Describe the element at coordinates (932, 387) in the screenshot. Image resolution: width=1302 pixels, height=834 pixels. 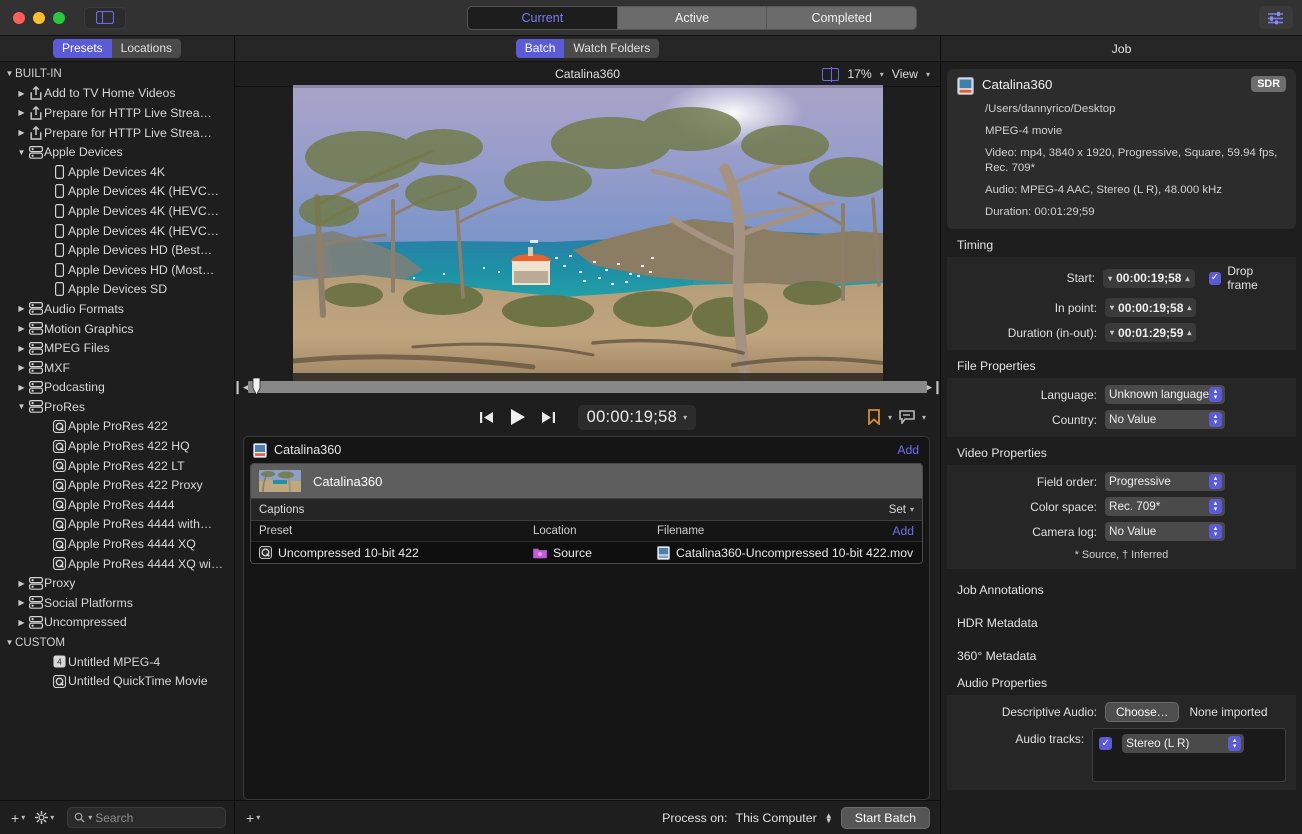
I see `out-point-marker: ▶❙` at that location.